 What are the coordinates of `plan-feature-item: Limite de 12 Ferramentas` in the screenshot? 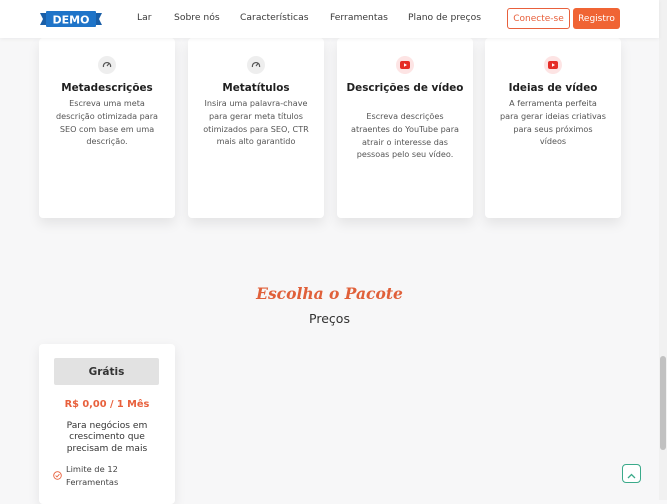 It's located at (108, 476).